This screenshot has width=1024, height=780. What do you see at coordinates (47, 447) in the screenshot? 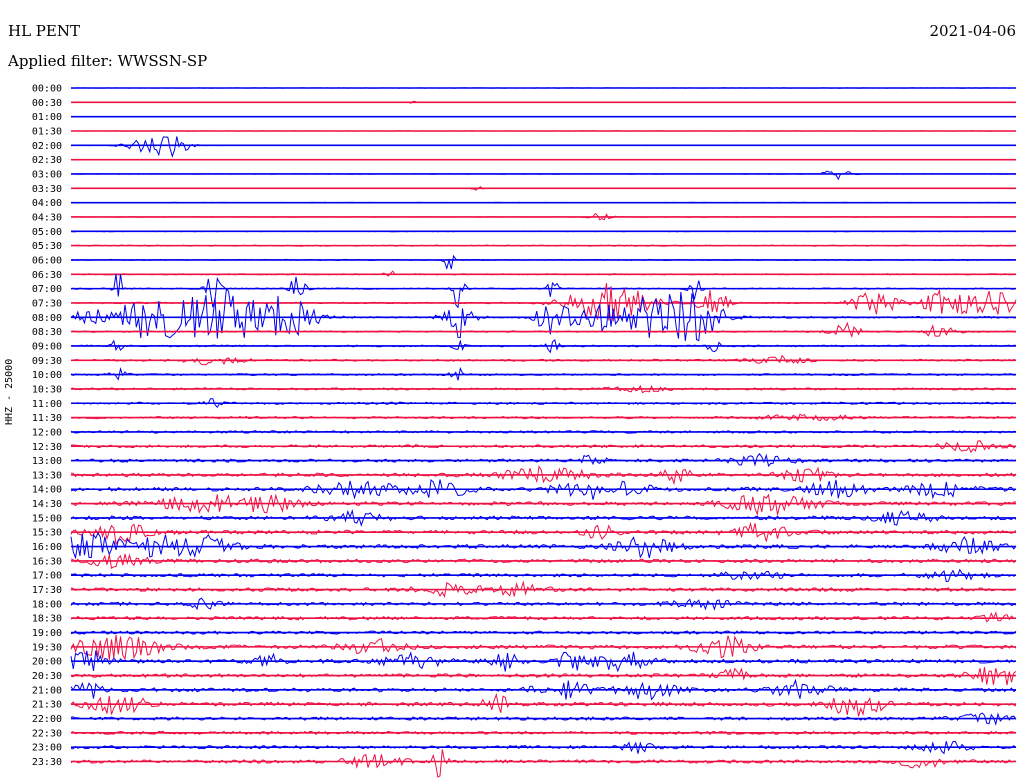
I see `time-tick-label: 12:30` at bounding box center [47, 447].